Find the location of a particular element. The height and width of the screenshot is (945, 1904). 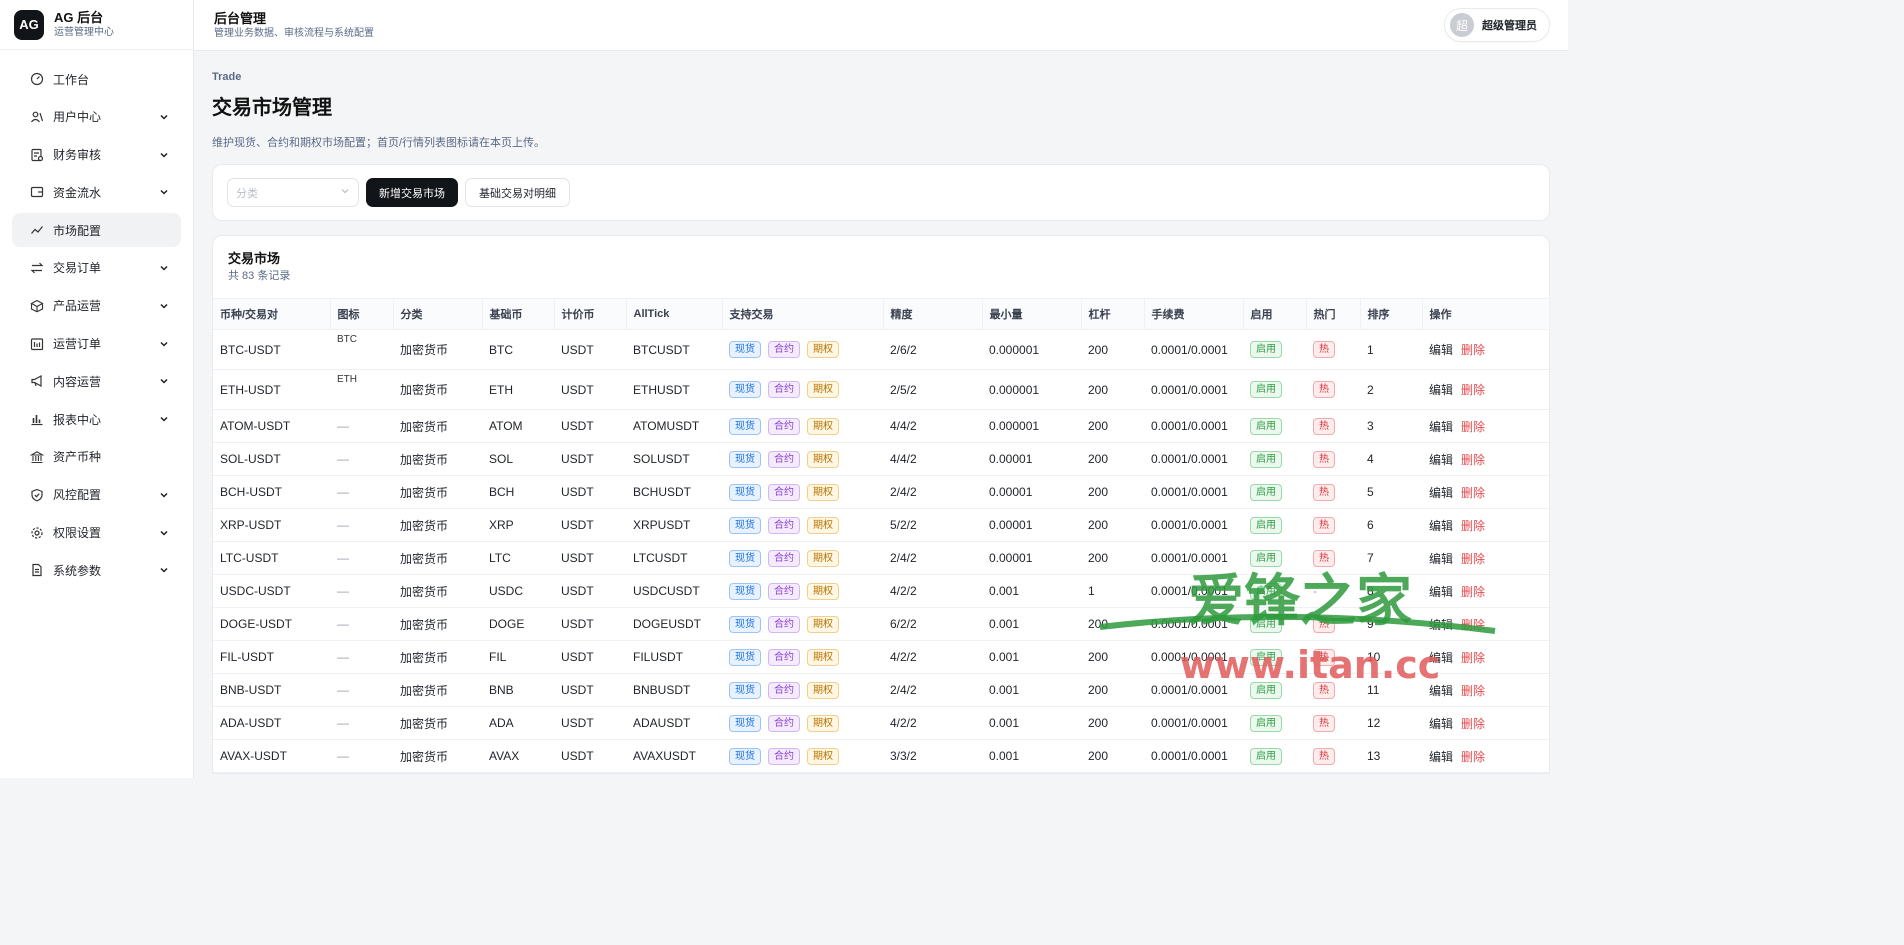

sidebar-item-1: 用户中心 is located at coordinates (96, 117).